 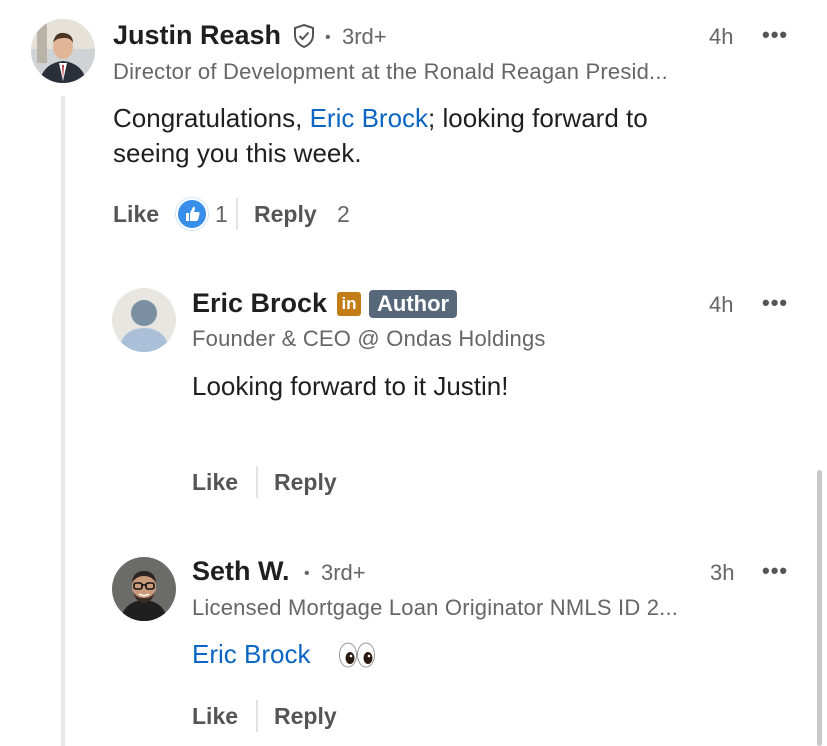 I want to click on linkedin-premium-icon: in, so click(x=349, y=304).